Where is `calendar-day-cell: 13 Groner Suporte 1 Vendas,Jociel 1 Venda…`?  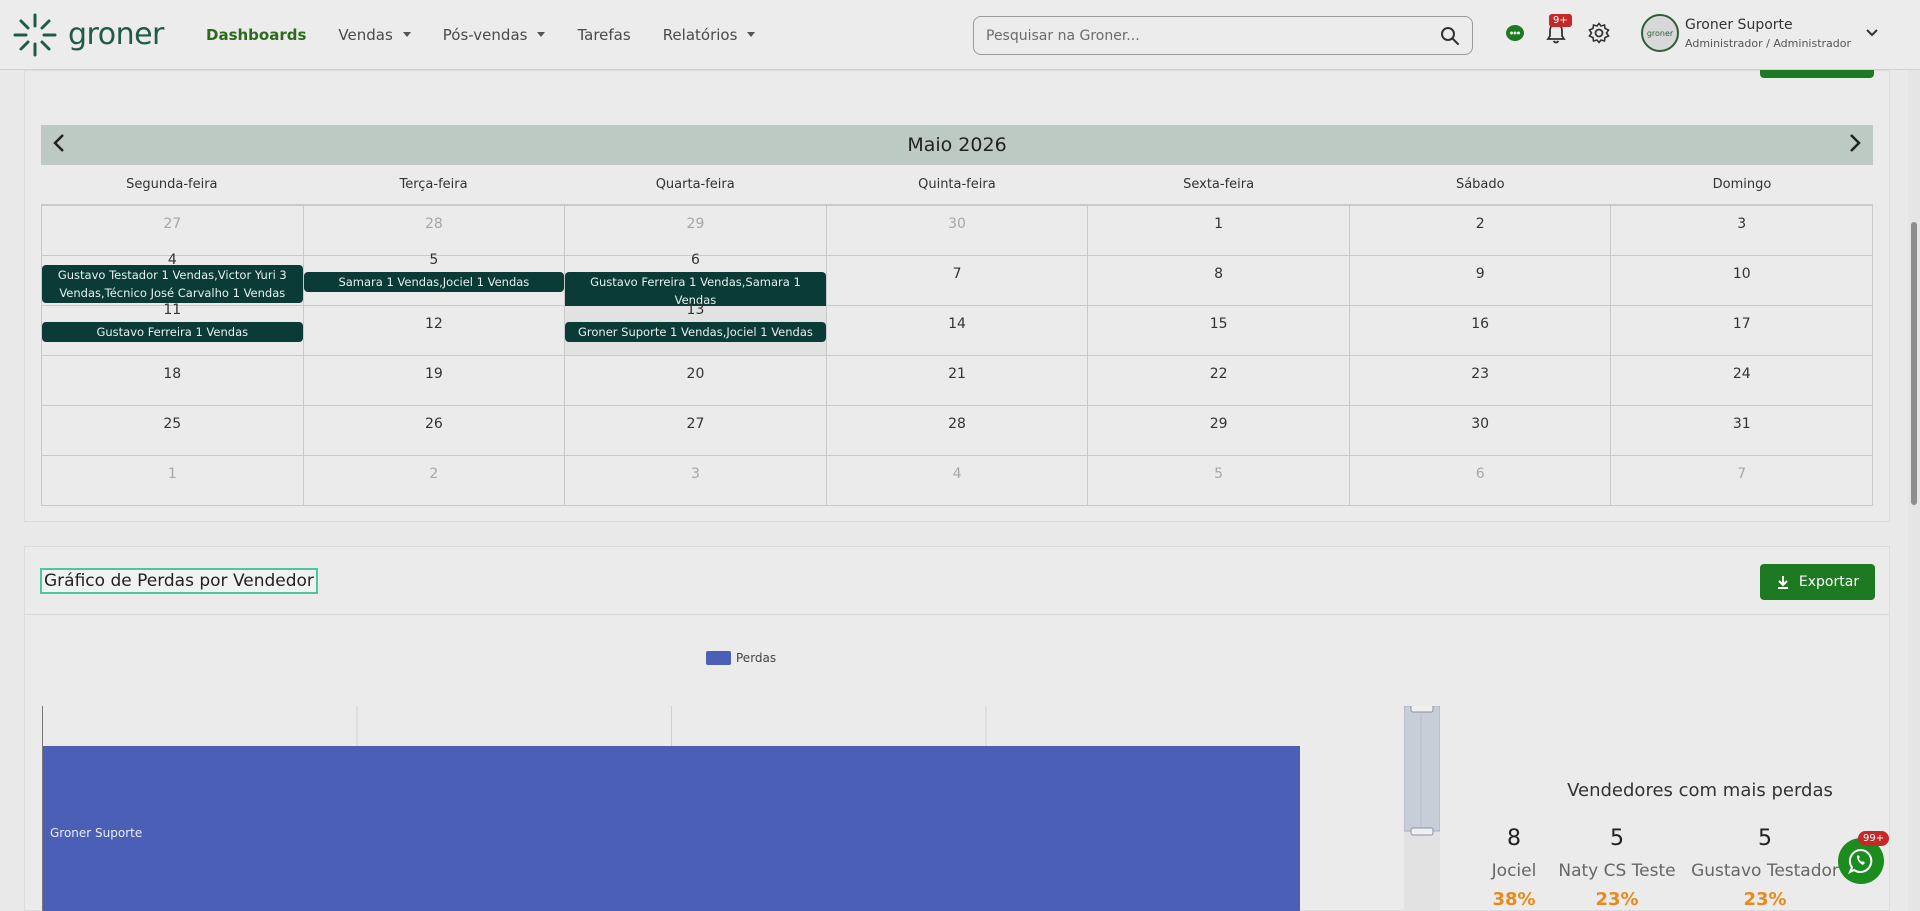
calendar-day-cell: 13 Groner Suporte 1 Vendas,Jociel 1 Venda… is located at coordinates (696, 329).